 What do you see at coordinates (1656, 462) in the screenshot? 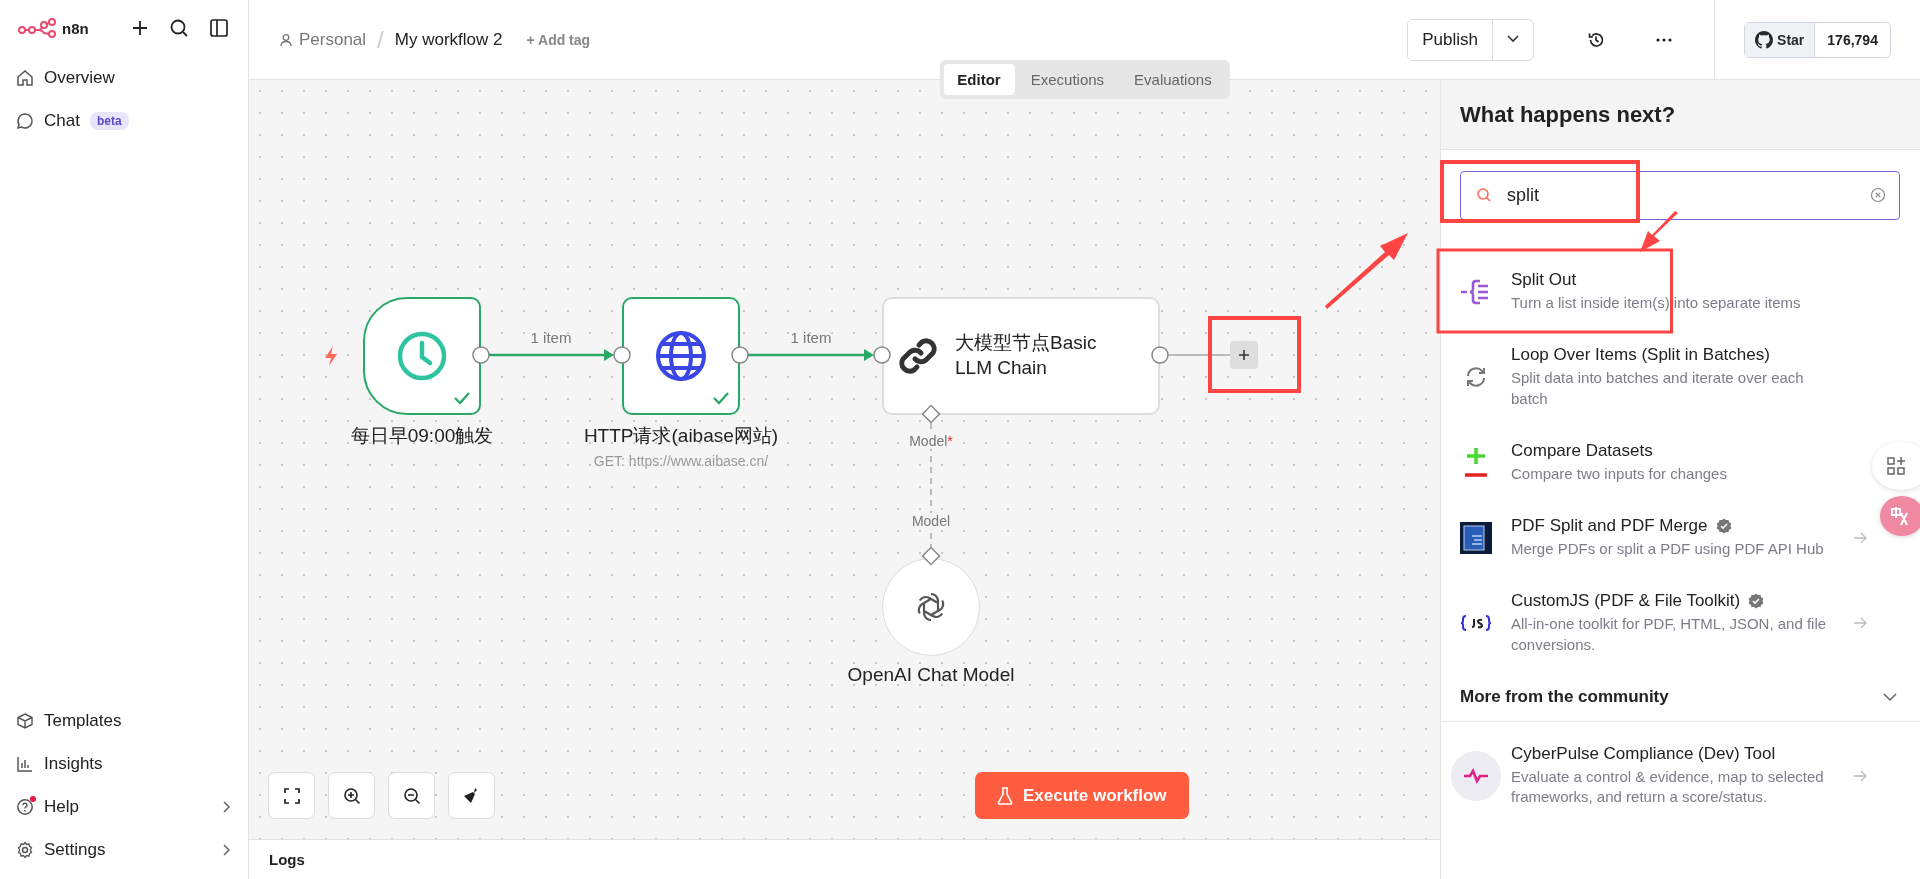
I see `node-result-item: Compare Datasets Compare two inputs for changes` at bounding box center [1656, 462].